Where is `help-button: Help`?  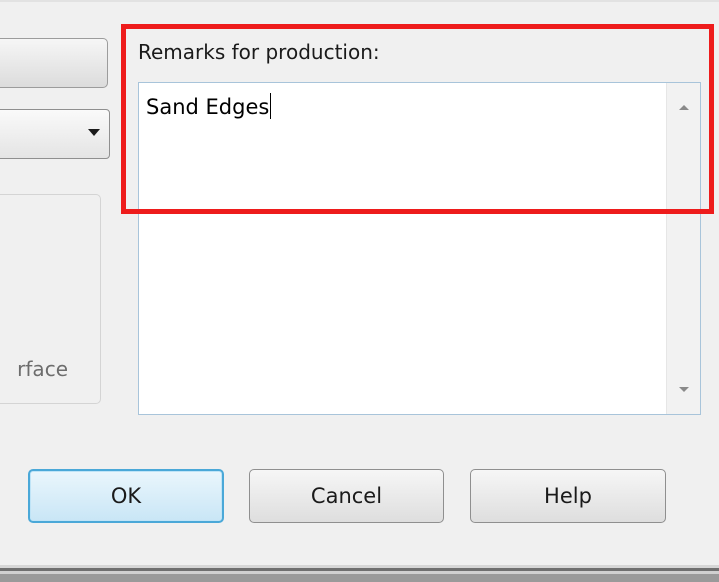
help-button: Help is located at coordinates (568, 496).